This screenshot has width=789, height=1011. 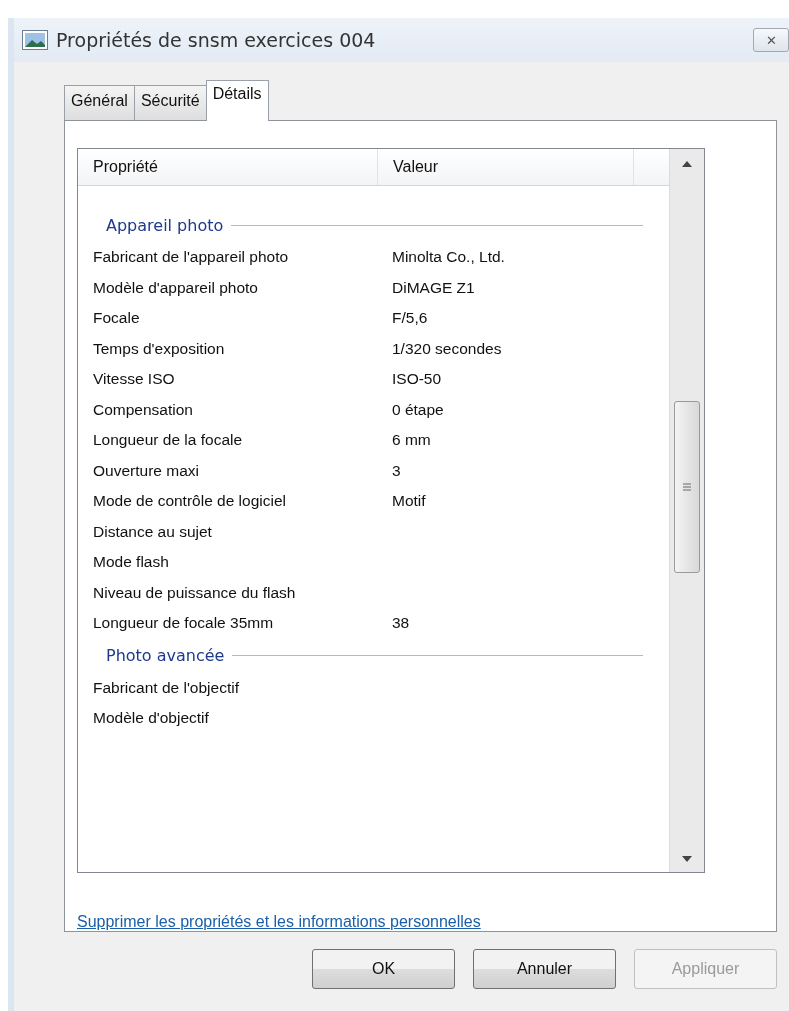 I want to click on dialog-button: OK, so click(x=383, y=969).